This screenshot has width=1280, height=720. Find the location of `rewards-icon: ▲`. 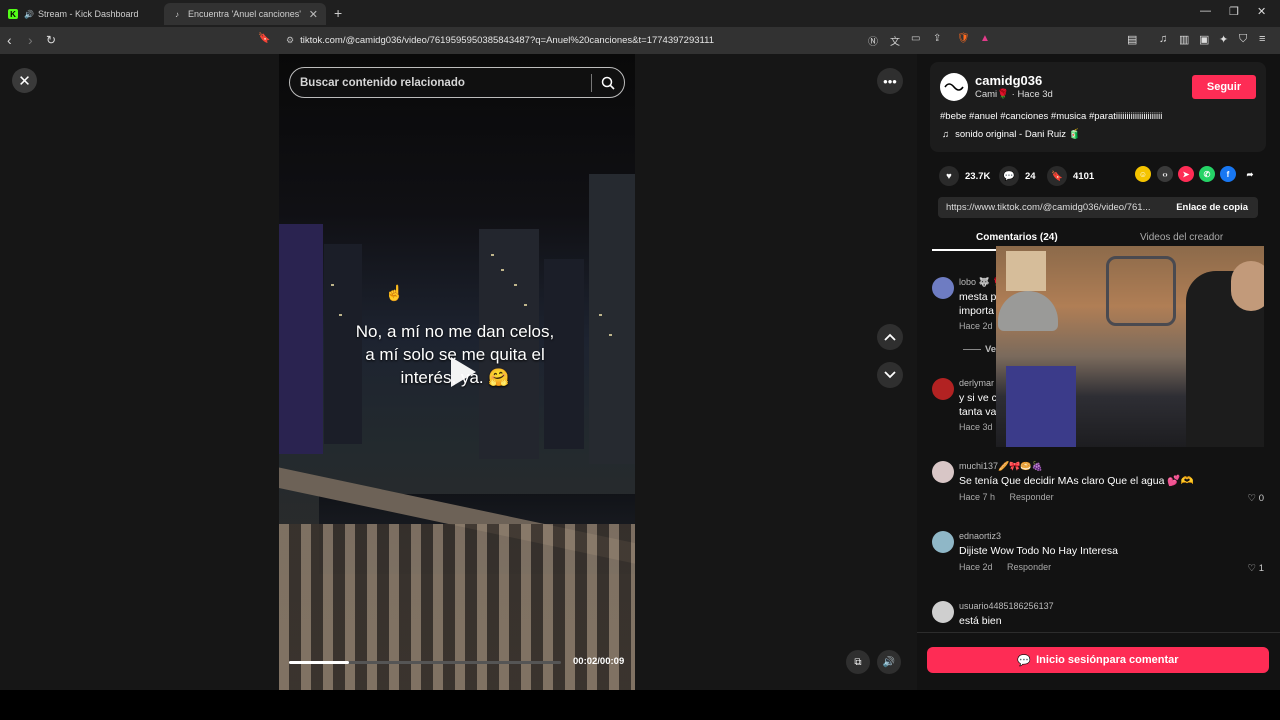

rewards-icon: ▲ is located at coordinates (985, 38).